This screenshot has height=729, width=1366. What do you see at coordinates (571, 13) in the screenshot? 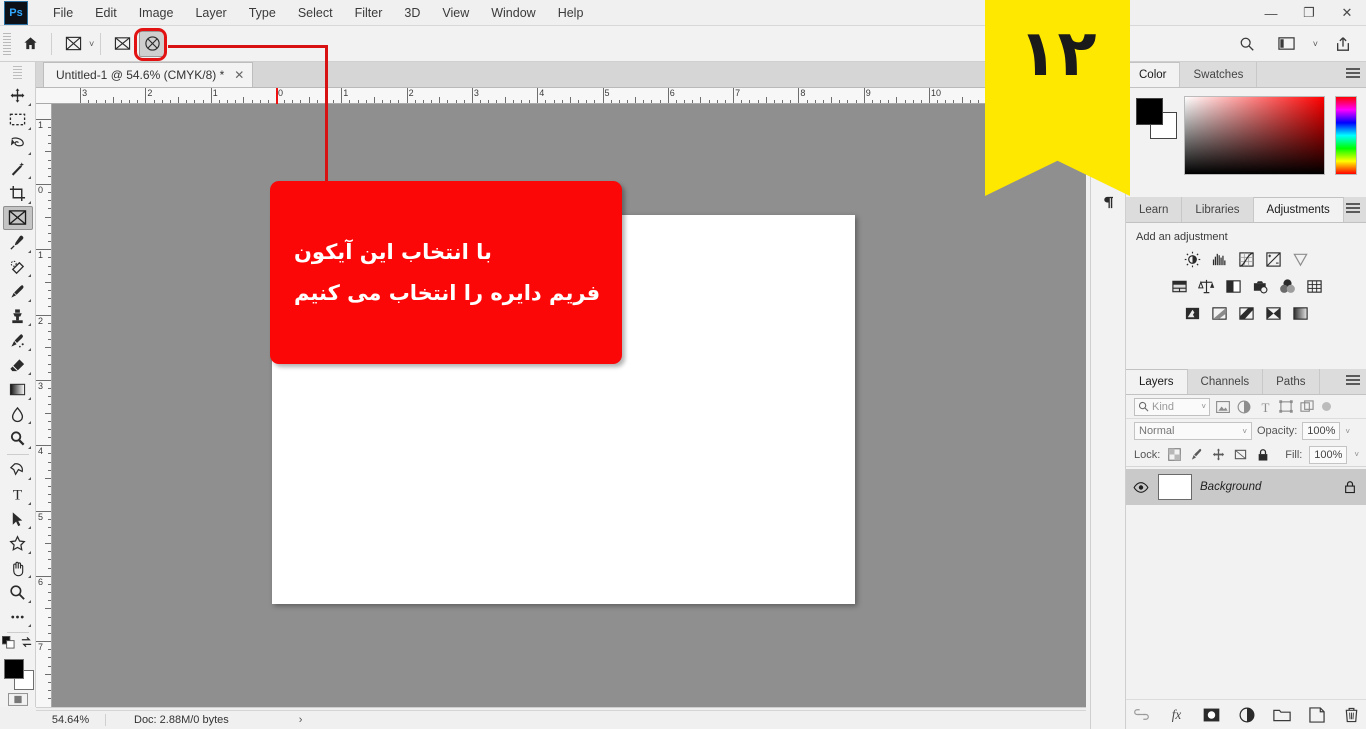
I see `menu-help: Help` at bounding box center [571, 13].